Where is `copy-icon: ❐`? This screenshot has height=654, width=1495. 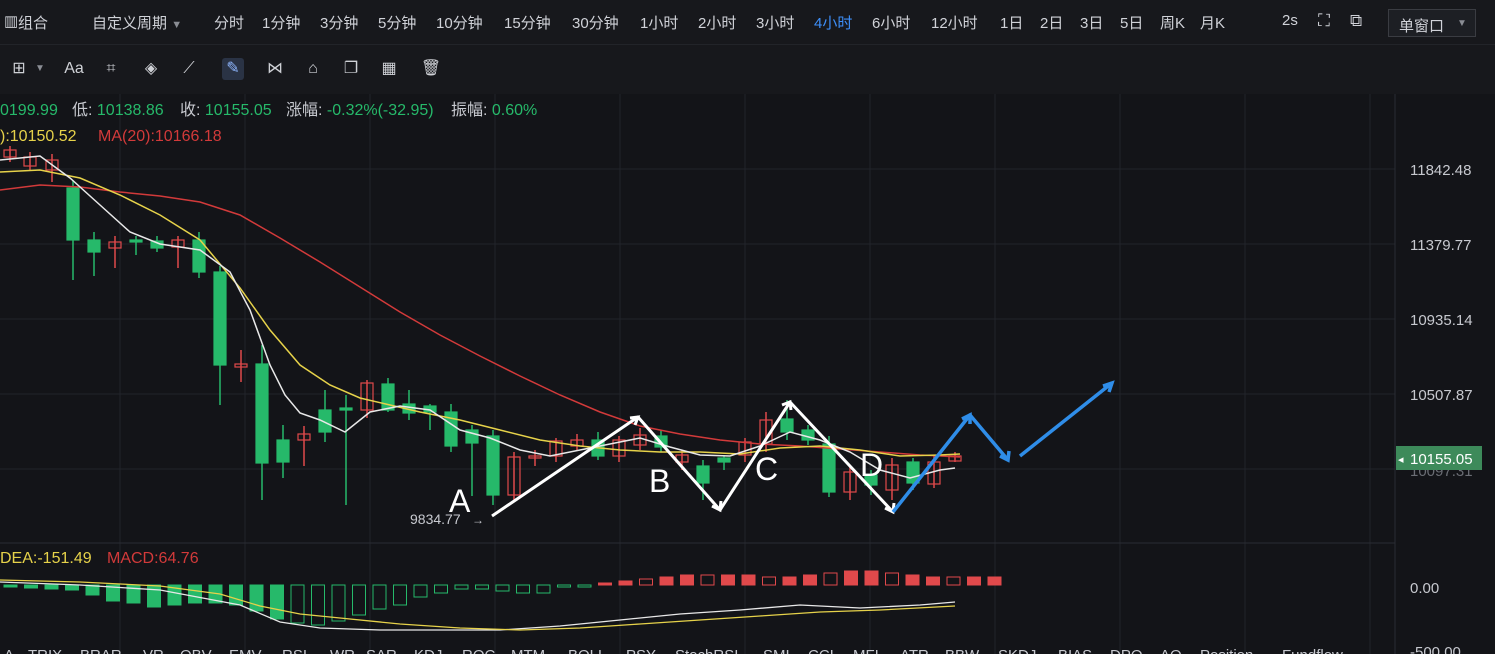 copy-icon: ❐ is located at coordinates (351, 69).